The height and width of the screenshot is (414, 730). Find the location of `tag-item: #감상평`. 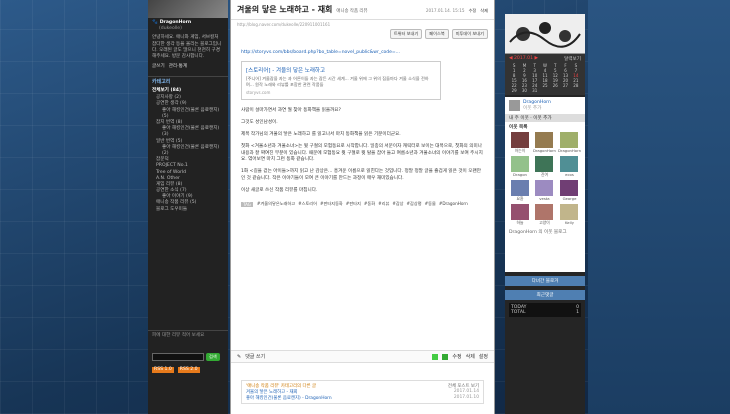

tag-item: #감상평 is located at coordinates (414, 203).